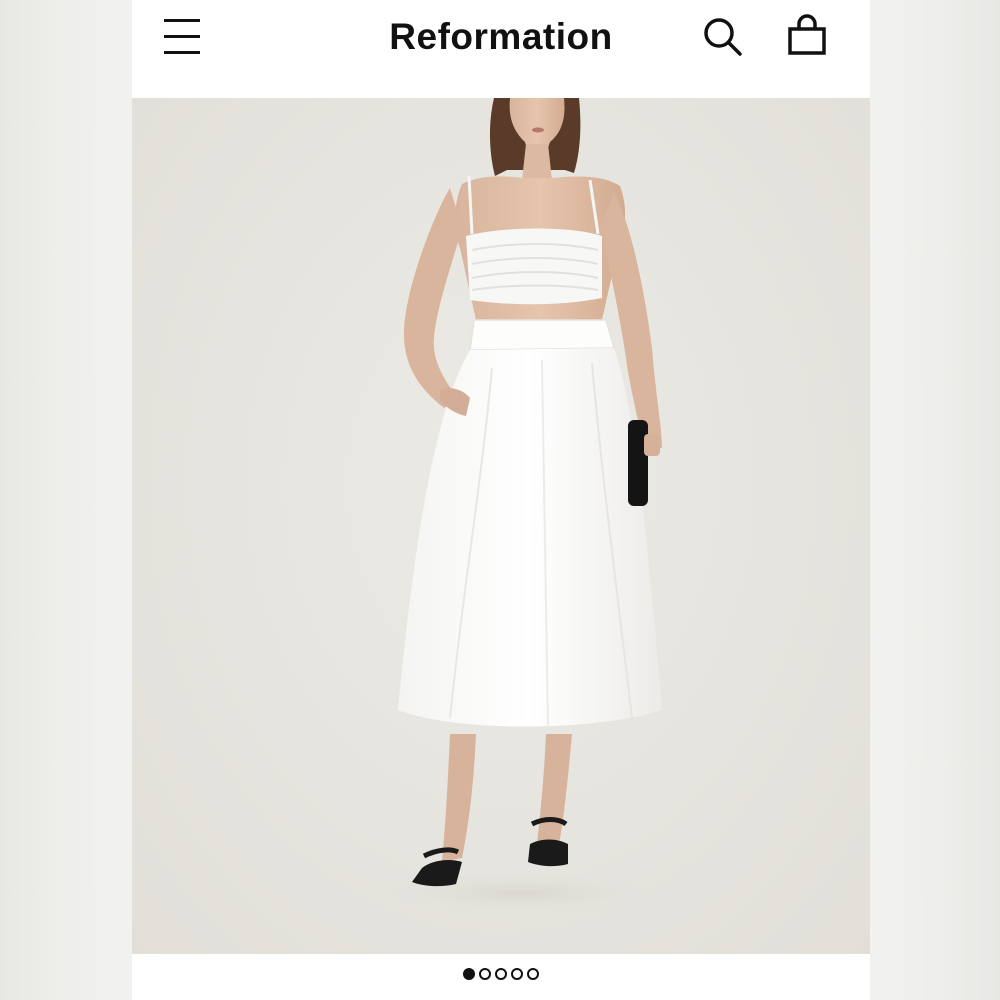 Image resolution: width=1000 pixels, height=1000 pixels. Describe the element at coordinates (723, 37) in the screenshot. I see `search-icon` at that location.